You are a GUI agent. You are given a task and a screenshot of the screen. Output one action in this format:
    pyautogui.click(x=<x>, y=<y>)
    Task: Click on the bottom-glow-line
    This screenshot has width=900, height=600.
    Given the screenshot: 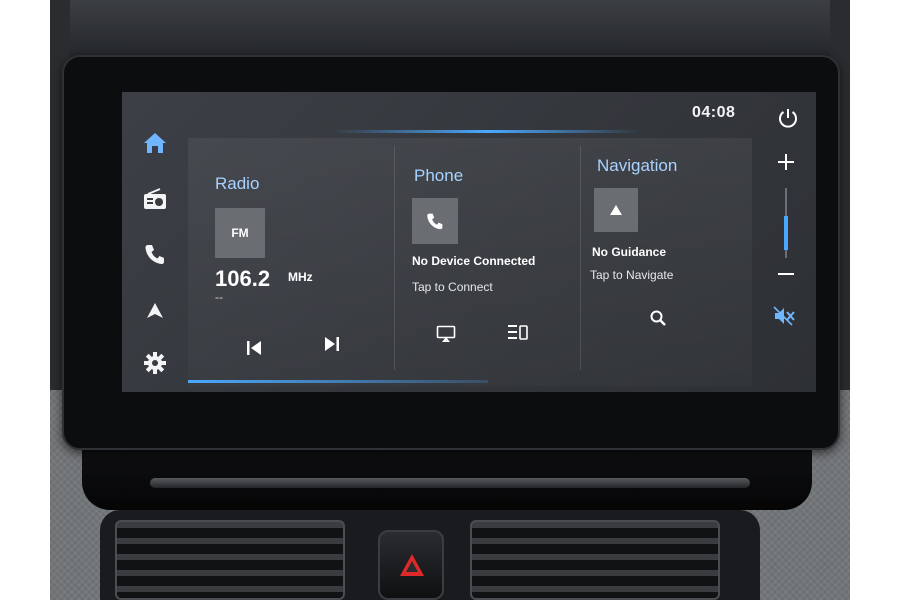 What is the action you would take?
    pyautogui.click(x=338, y=381)
    